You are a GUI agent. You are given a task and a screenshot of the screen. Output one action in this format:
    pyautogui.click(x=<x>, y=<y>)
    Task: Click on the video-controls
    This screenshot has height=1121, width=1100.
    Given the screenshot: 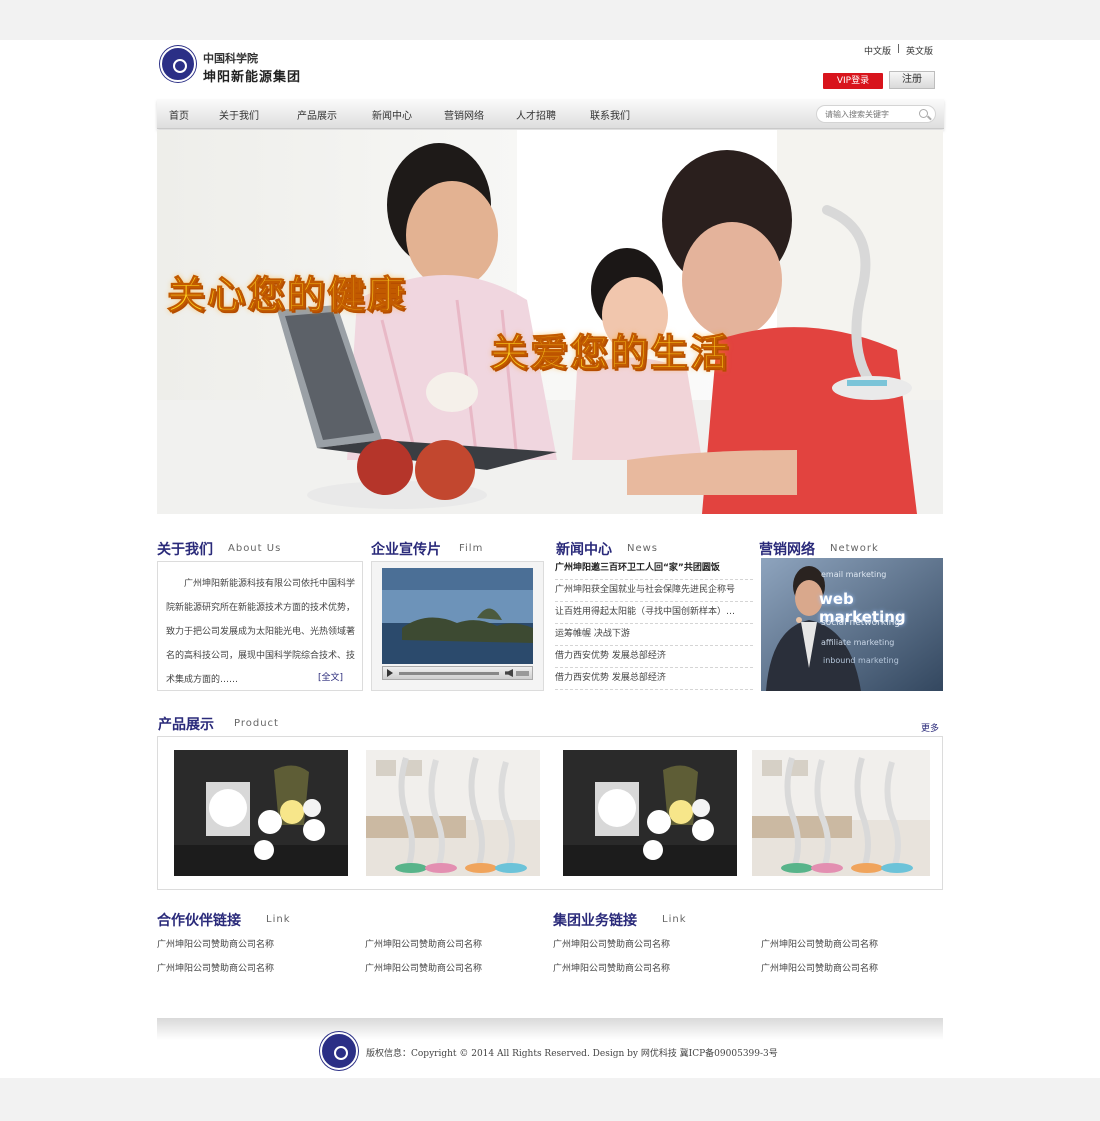 What is the action you would take?
    pyautogui.click(x=457, y=673)
    